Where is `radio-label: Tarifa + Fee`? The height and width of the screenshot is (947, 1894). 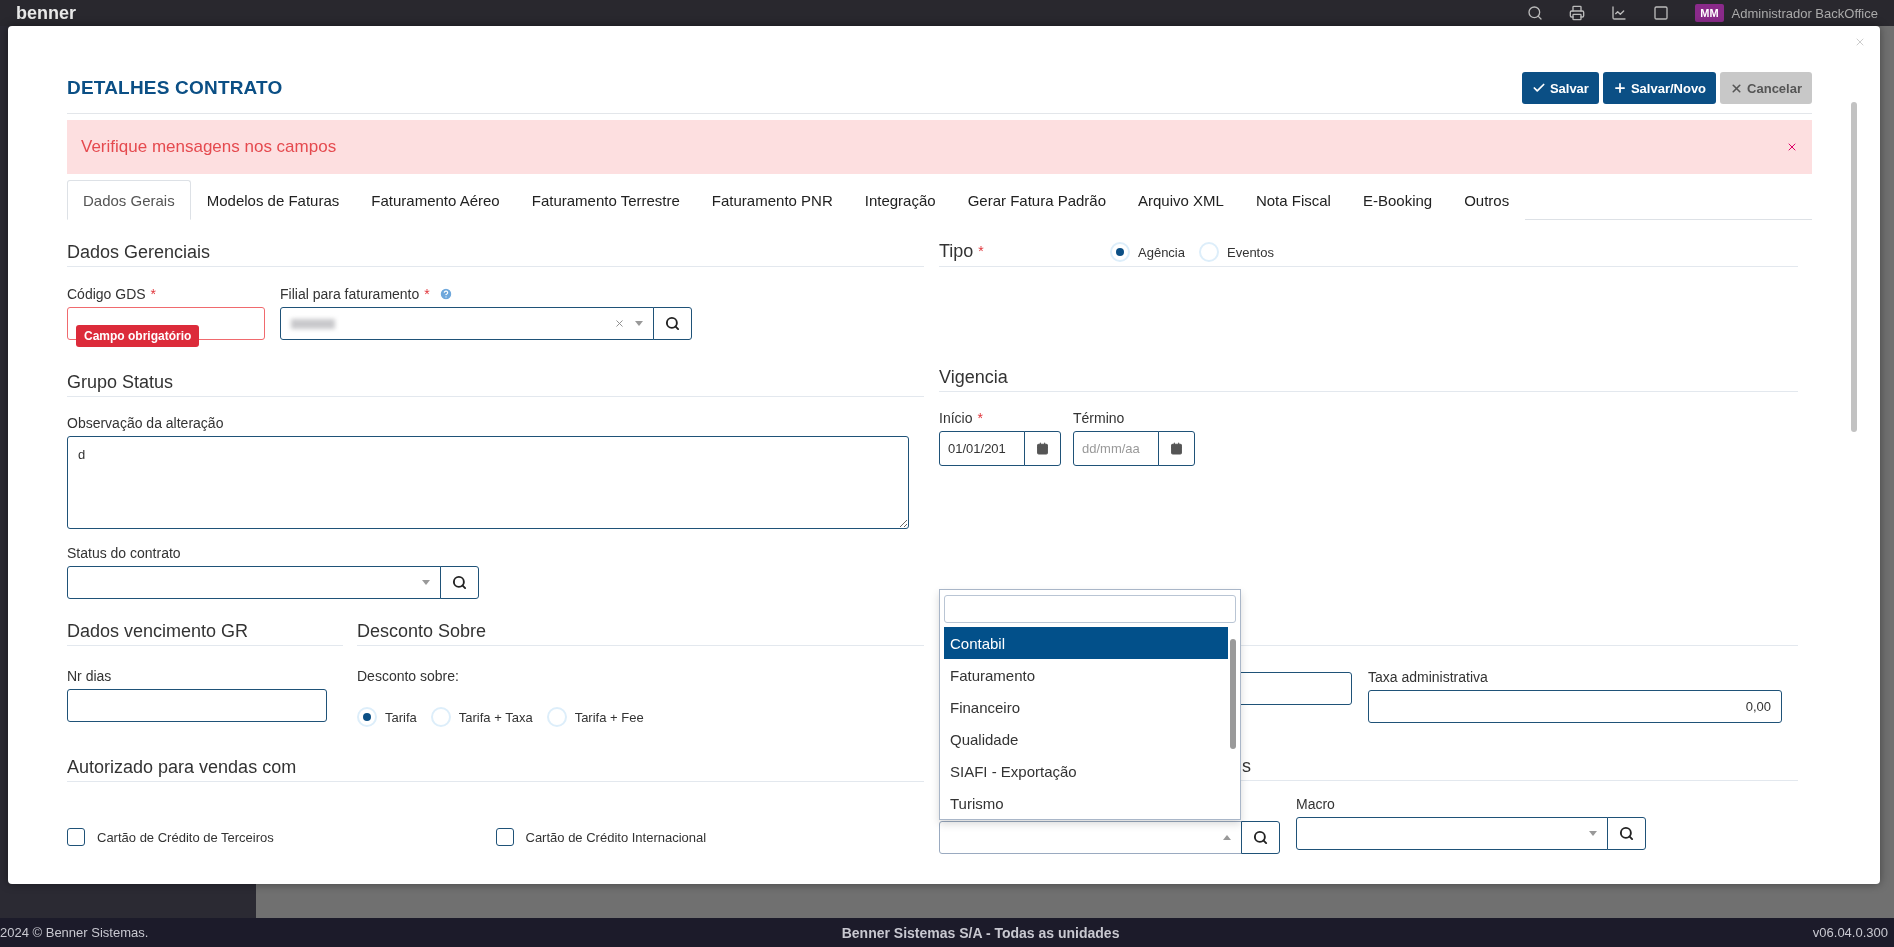
radio-label: Tarifa + Fee is located at coordinates (609, 717).